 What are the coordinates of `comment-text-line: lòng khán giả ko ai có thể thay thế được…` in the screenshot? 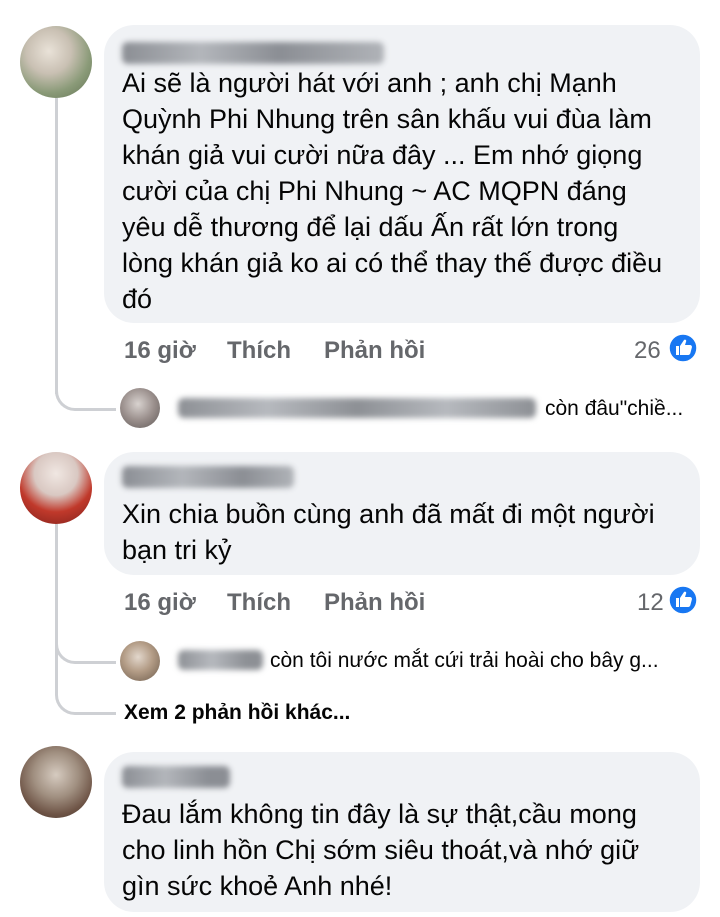 It's located at (392, 263).